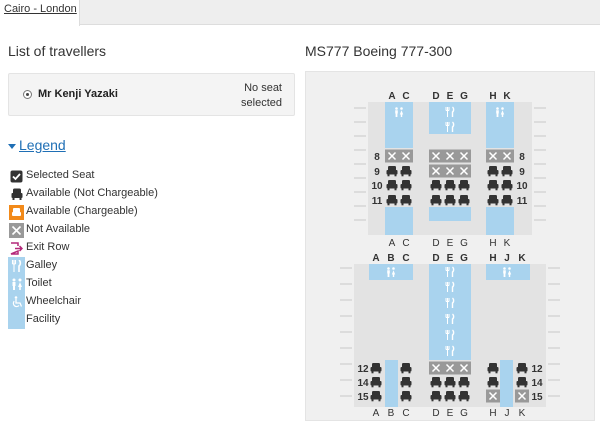  I want to click on check-seat-icon, so click(16, 176).